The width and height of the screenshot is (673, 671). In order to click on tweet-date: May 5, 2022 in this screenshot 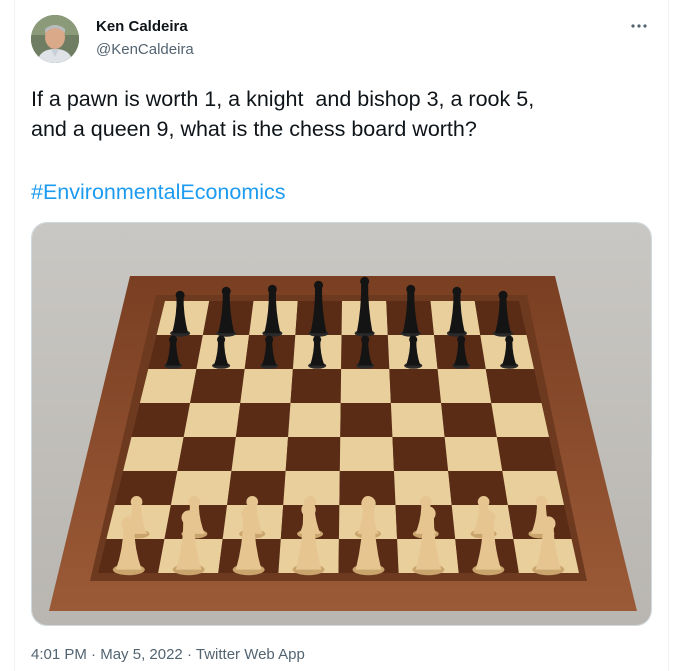, I will do `click(141, 654)`.